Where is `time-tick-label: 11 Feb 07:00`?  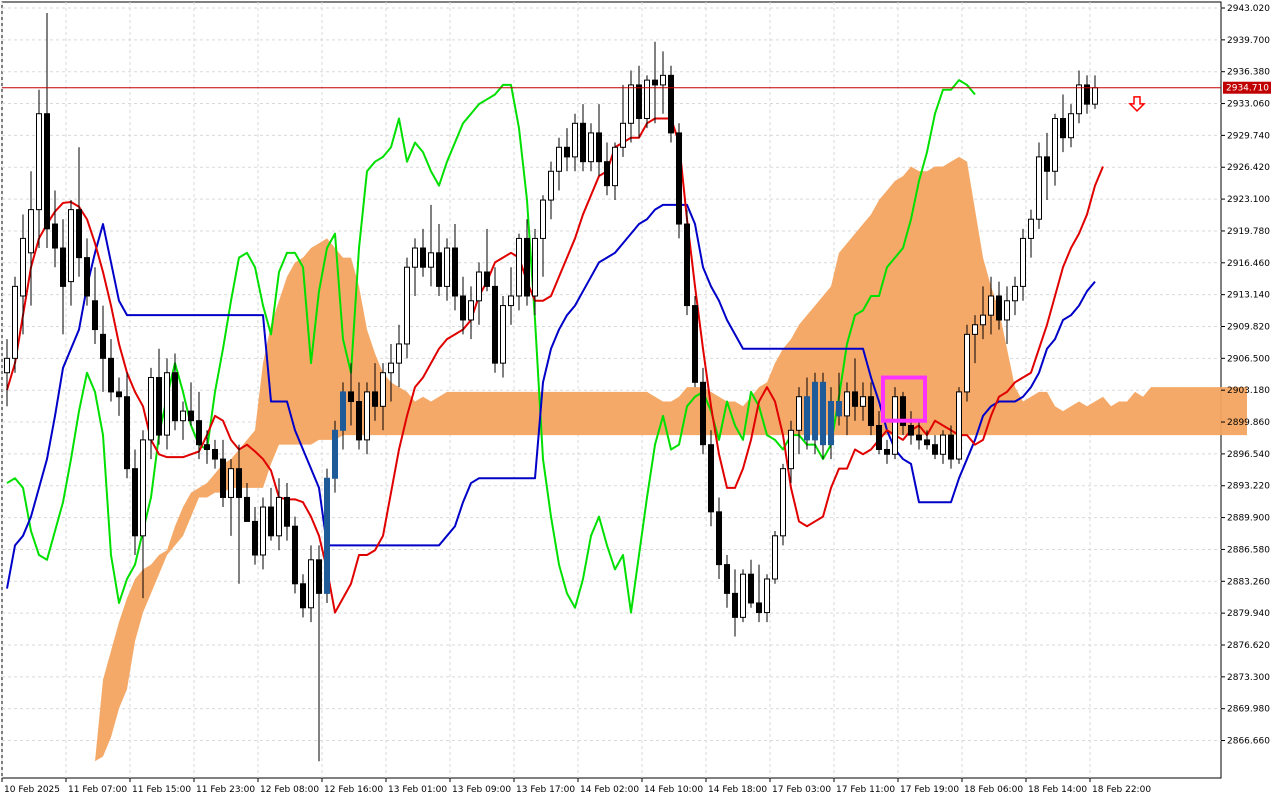
time-tick-label: 11 Feb 07:00 is located at coordinates (97, 790).